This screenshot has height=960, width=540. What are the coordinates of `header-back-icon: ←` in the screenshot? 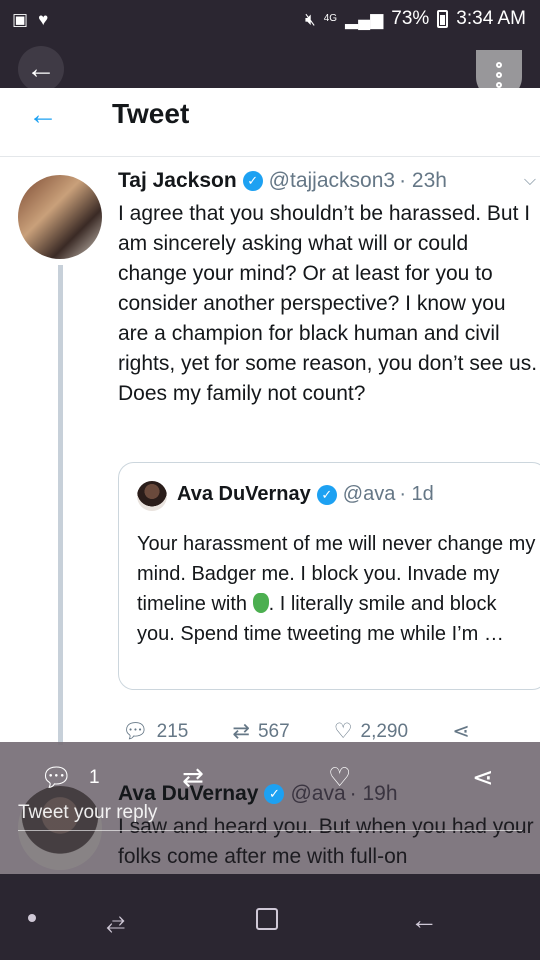 It's located at (43, 115).